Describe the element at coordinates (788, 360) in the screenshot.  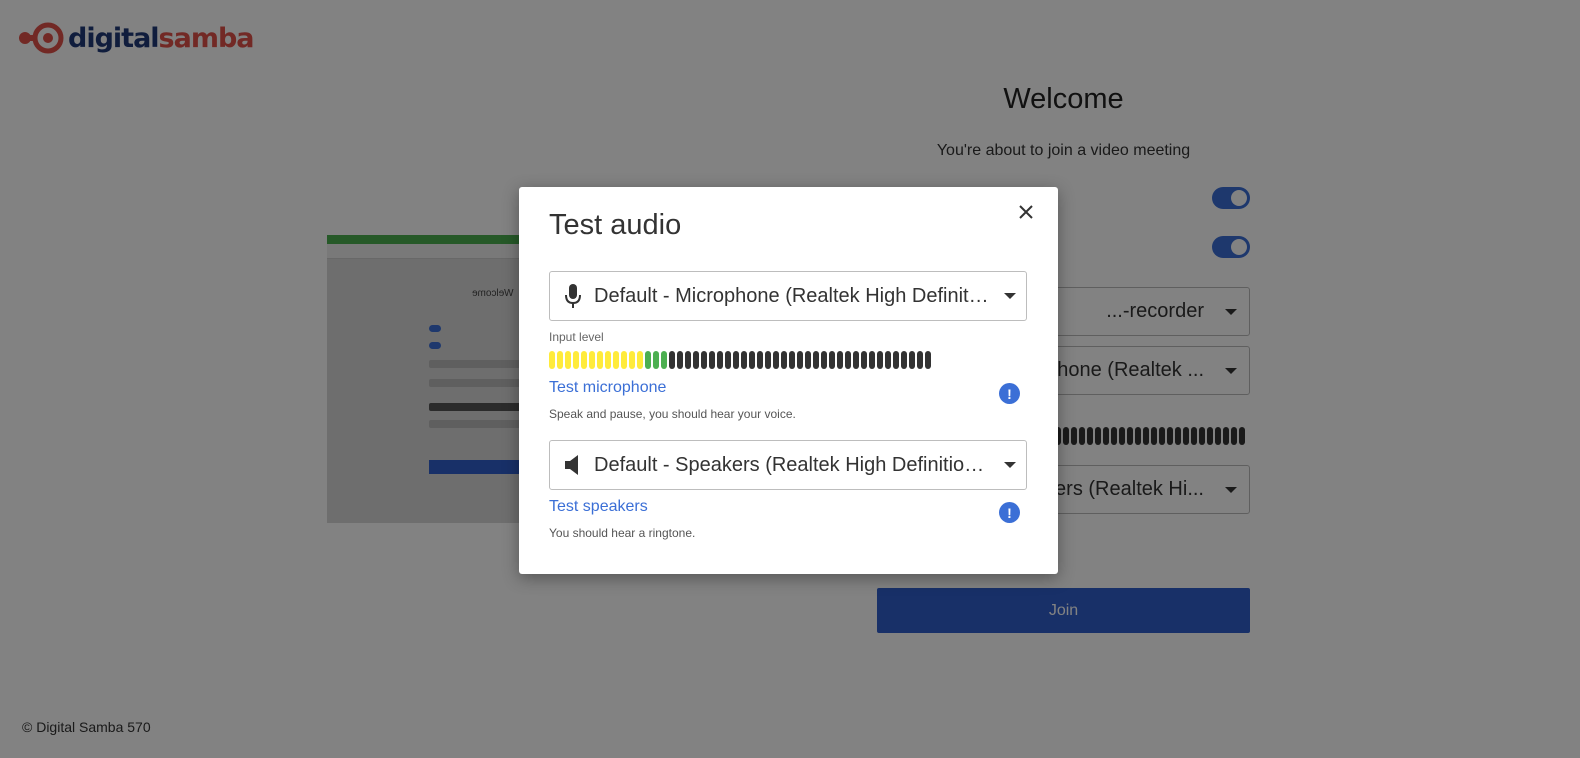
I see `input-level-meter` at that location.